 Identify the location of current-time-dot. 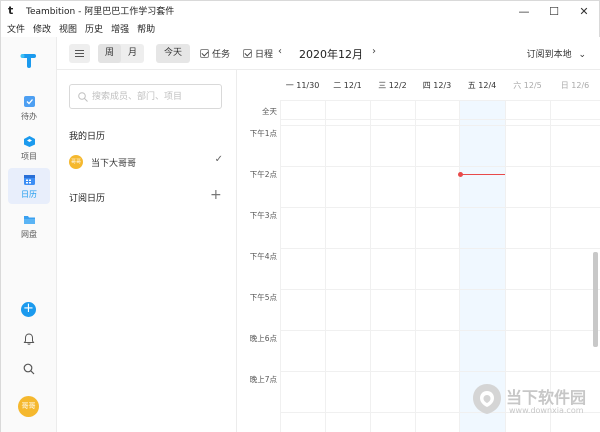
(460, 174).